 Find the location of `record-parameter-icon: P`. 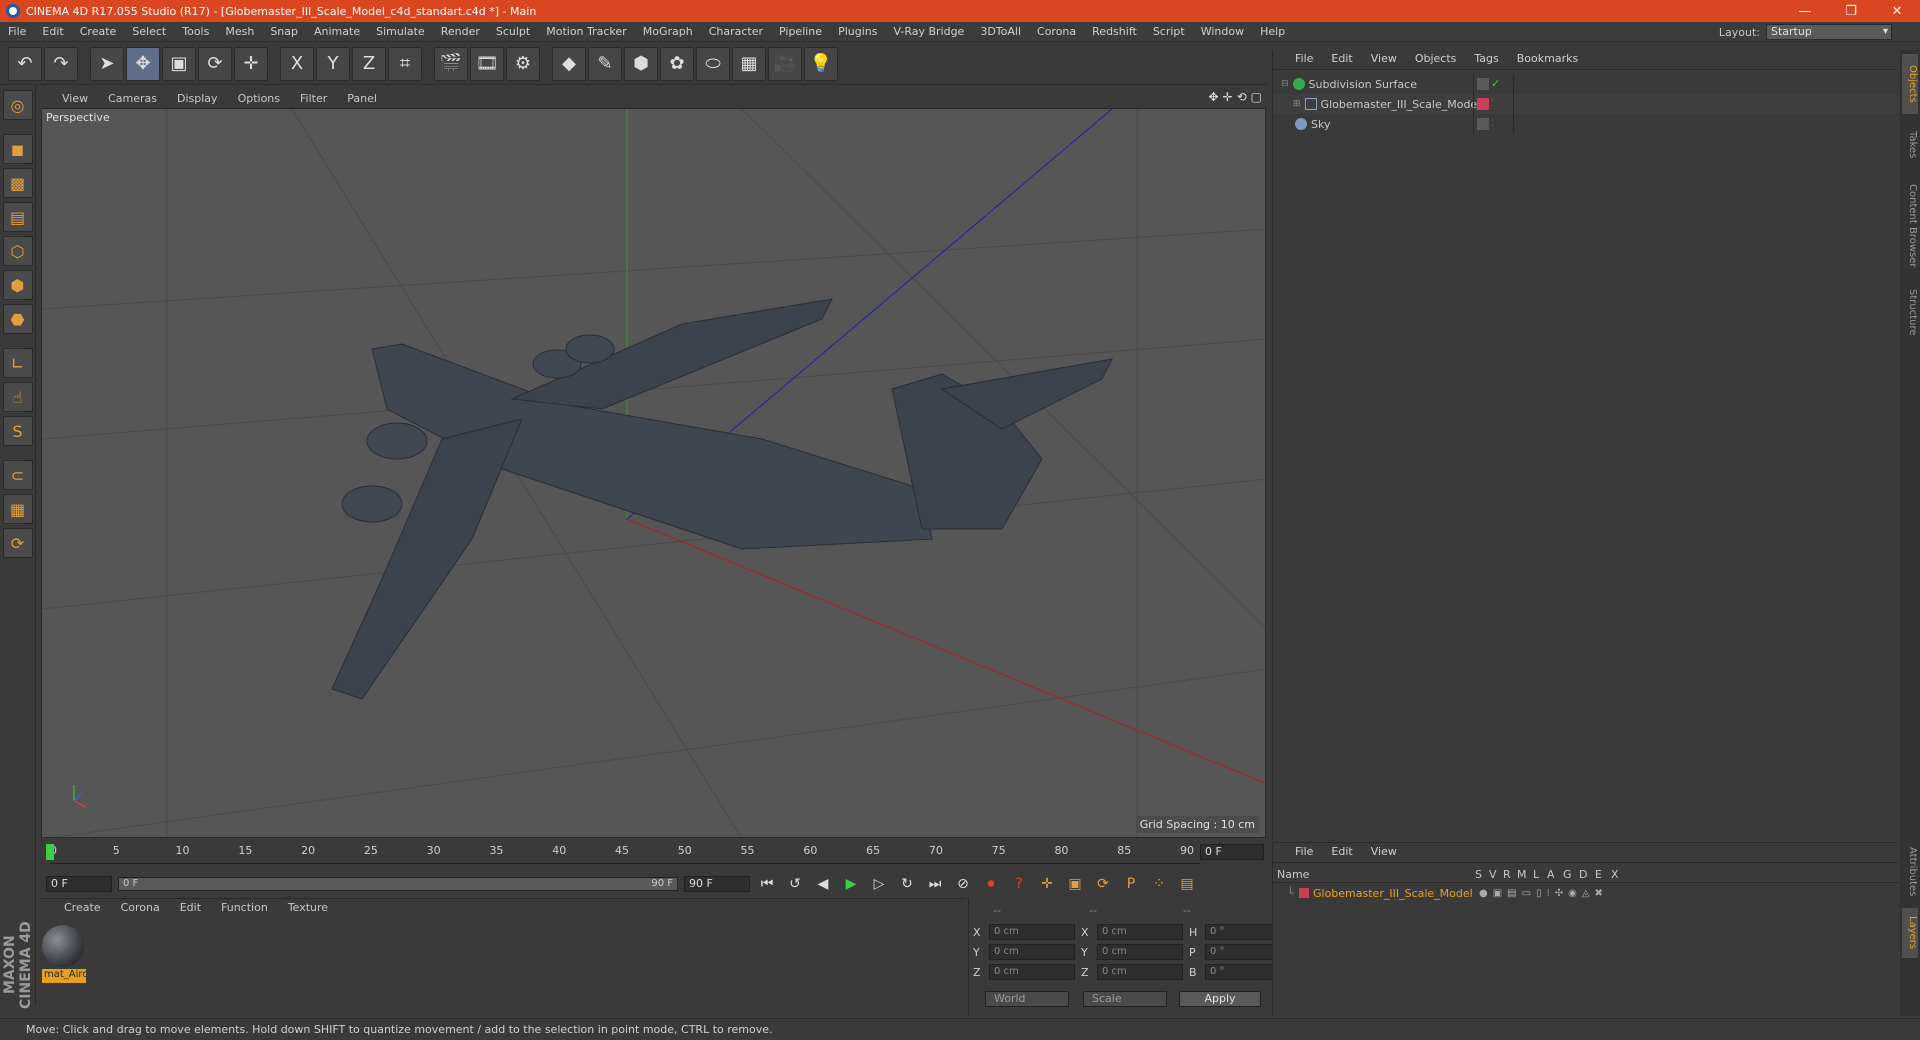

record-parameter-icon: P is located at coordinates (1131, 884).